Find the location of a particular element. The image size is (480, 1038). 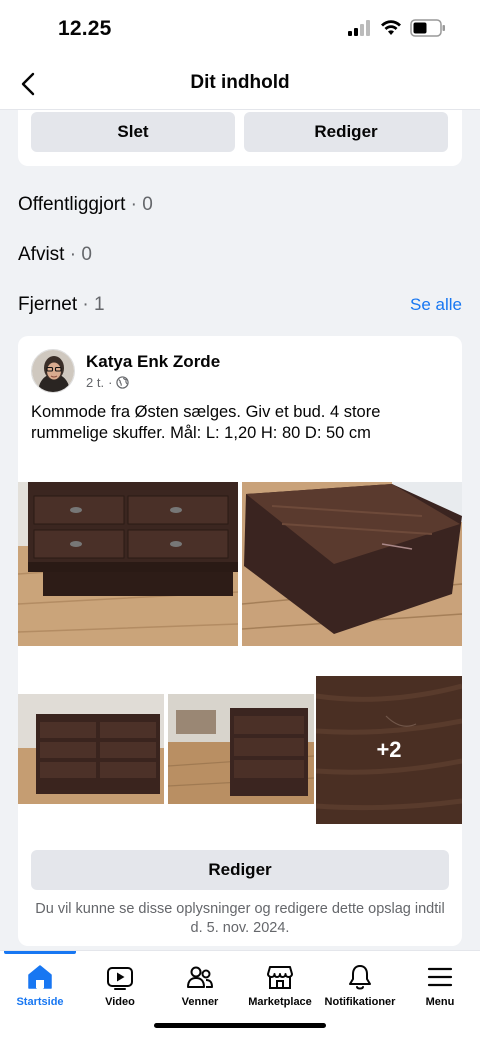

tab-video: Video is located at coordinates (120, 982).